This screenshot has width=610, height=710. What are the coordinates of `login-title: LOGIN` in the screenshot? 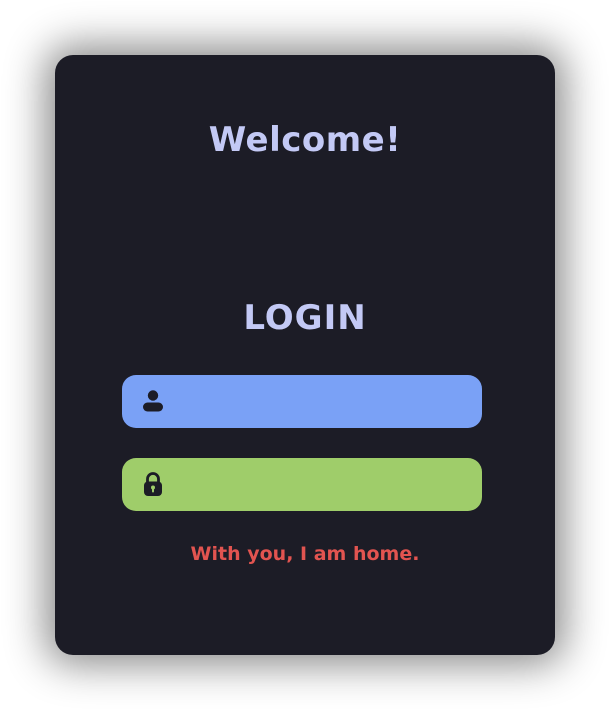 It's located at (305, 318).